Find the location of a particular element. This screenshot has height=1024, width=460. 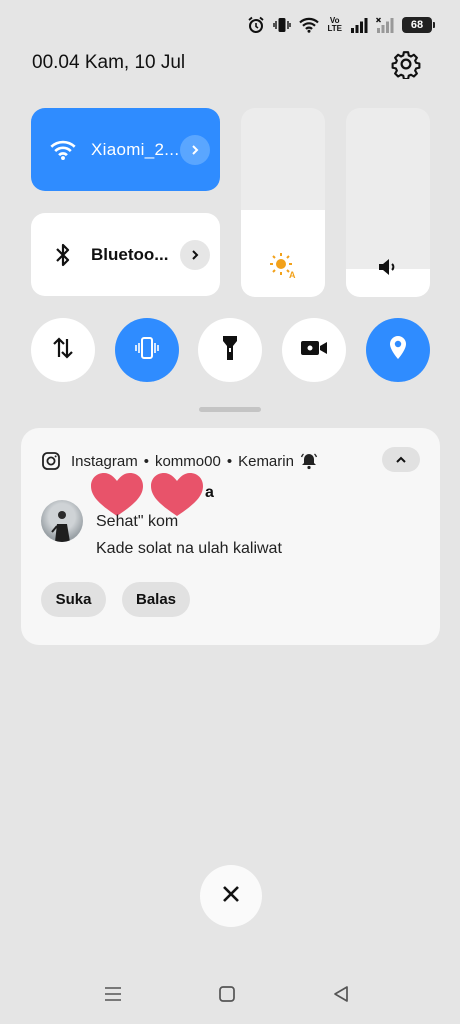

like-button: Suka is located at coordinates (73, 599).